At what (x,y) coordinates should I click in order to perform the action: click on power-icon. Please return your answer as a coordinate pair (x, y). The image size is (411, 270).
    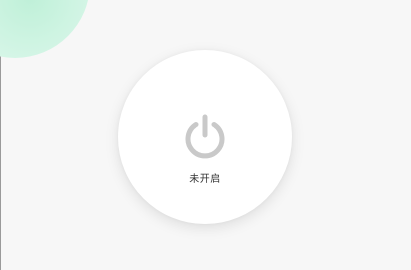
    Looking at the image, I should click on (205, 136).